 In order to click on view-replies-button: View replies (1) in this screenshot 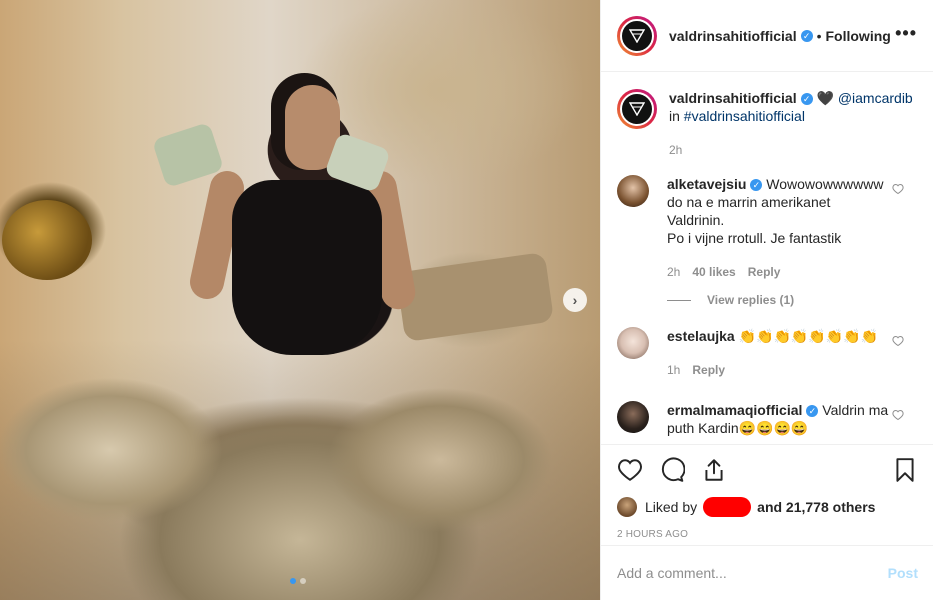, I will do `click(792, 300)`.